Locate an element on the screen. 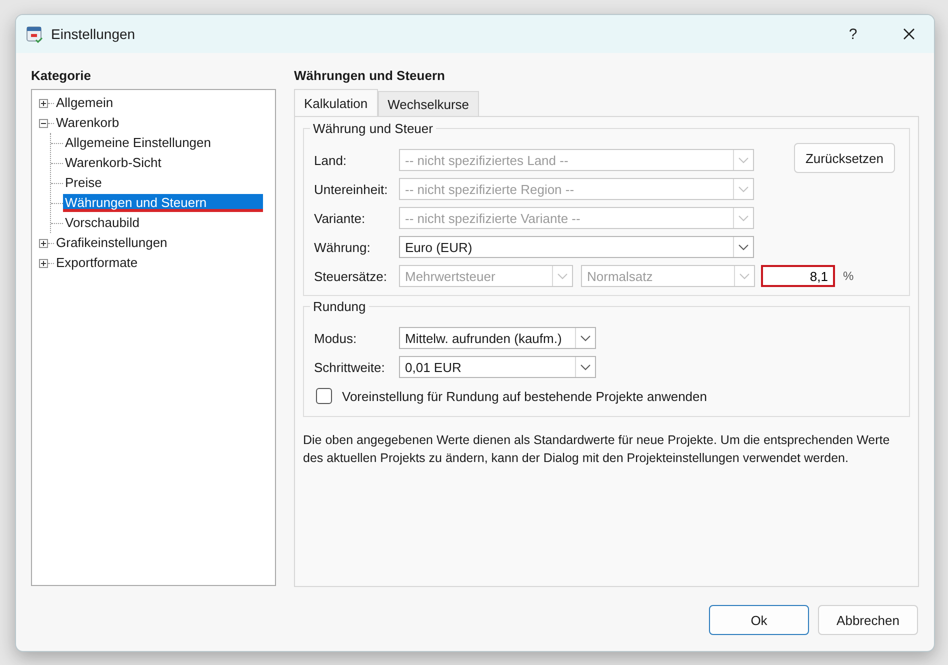 The width and height of the screenshot is (948, 665). section-heading: Währungen und Steuern is located at coordinates (370, 76).